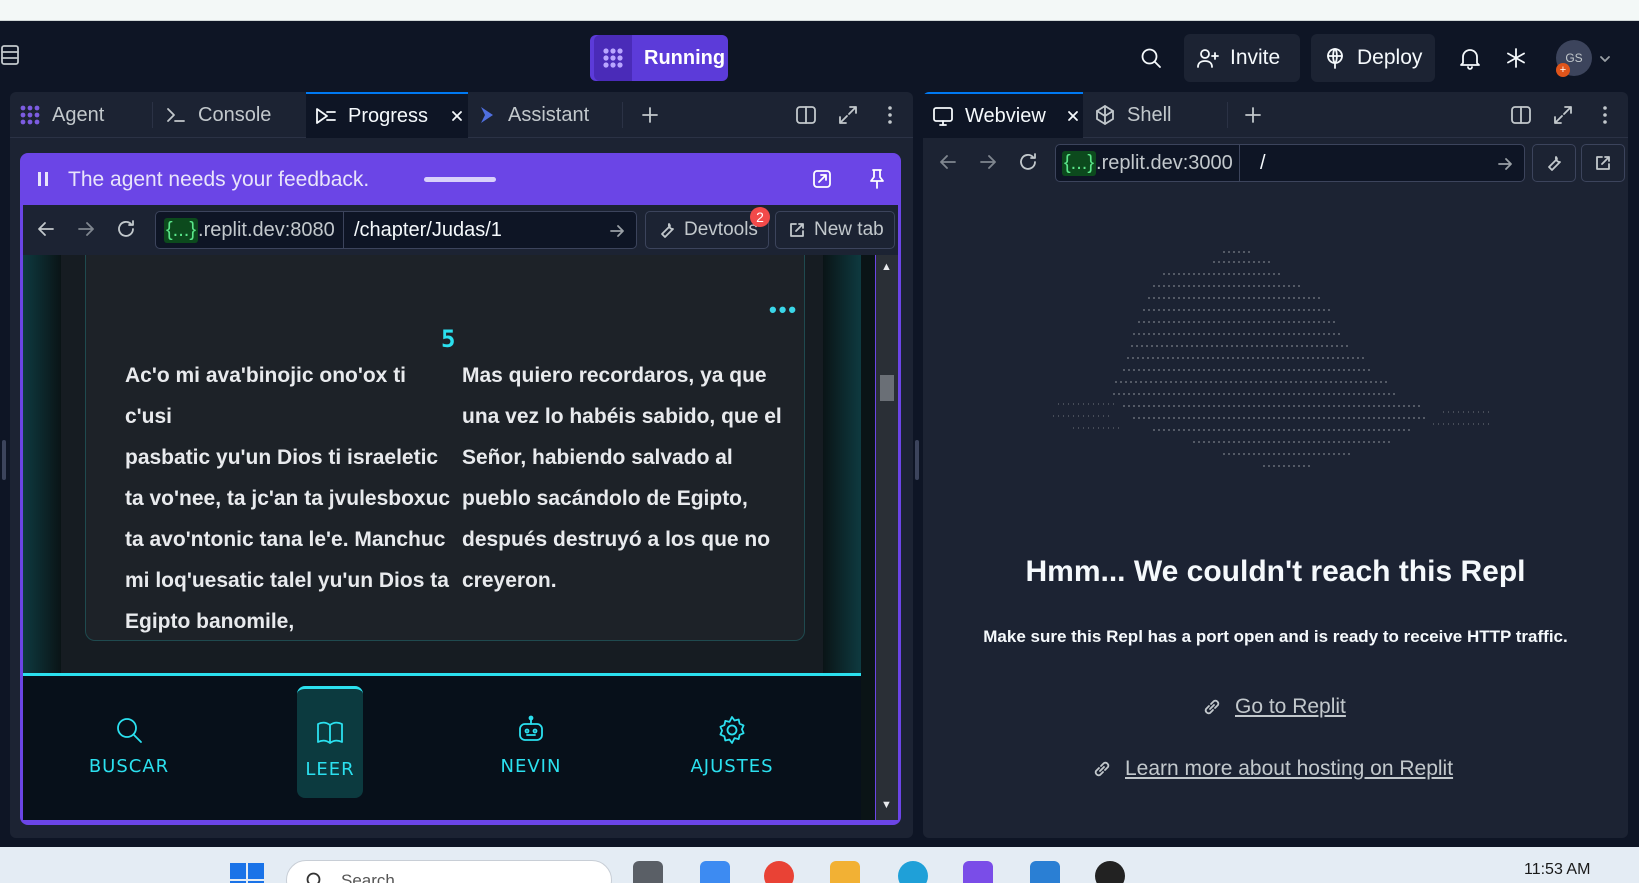 The image size is (1639, 883). What do you see at coordinates (1005, 115) in the screenshot?
I see `tab-label: Webview` at bounding box center [1005, 115].